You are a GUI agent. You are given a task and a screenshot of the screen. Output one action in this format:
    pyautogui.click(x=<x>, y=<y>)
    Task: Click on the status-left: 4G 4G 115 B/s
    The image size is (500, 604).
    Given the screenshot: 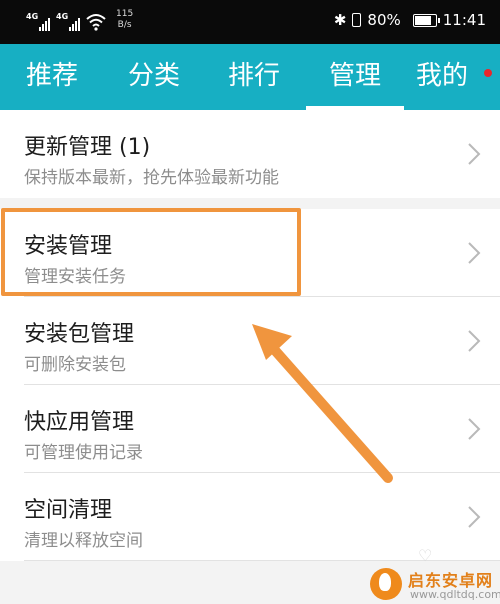 What is the action you would take?
    pyautogui.click(x=79, y=20)
    